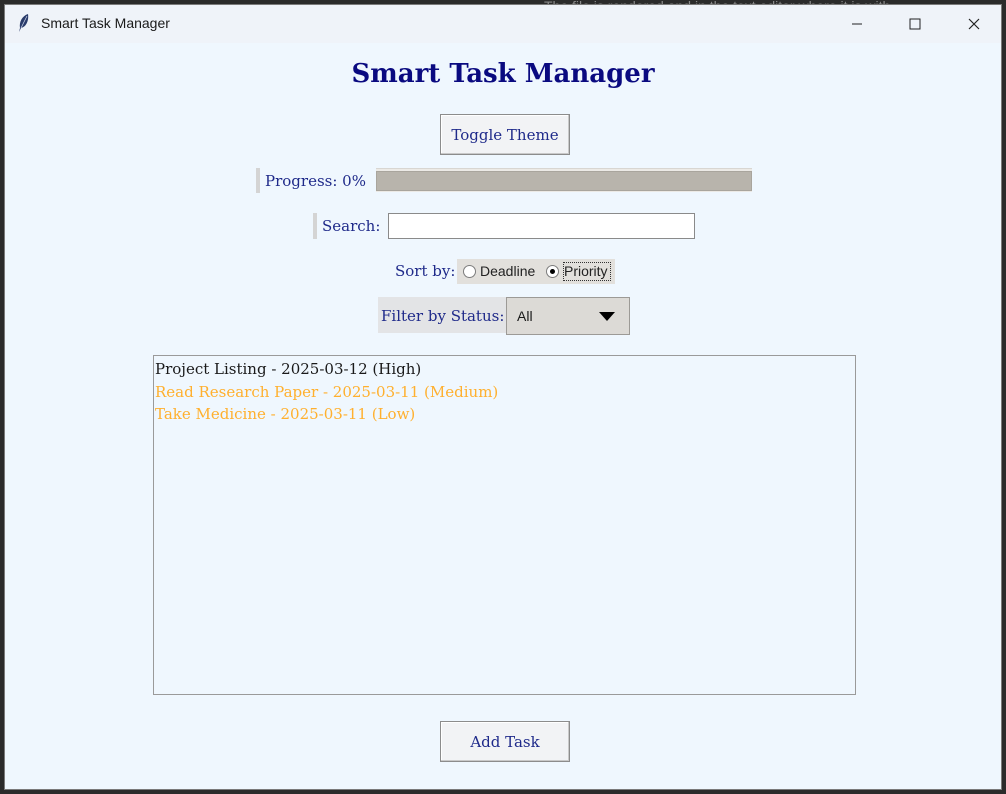 The width and height of the screenshot is (1006, 794). I want to click on task-text: Take Medicine - 2025-03-11 (Low), so click(285, 414).